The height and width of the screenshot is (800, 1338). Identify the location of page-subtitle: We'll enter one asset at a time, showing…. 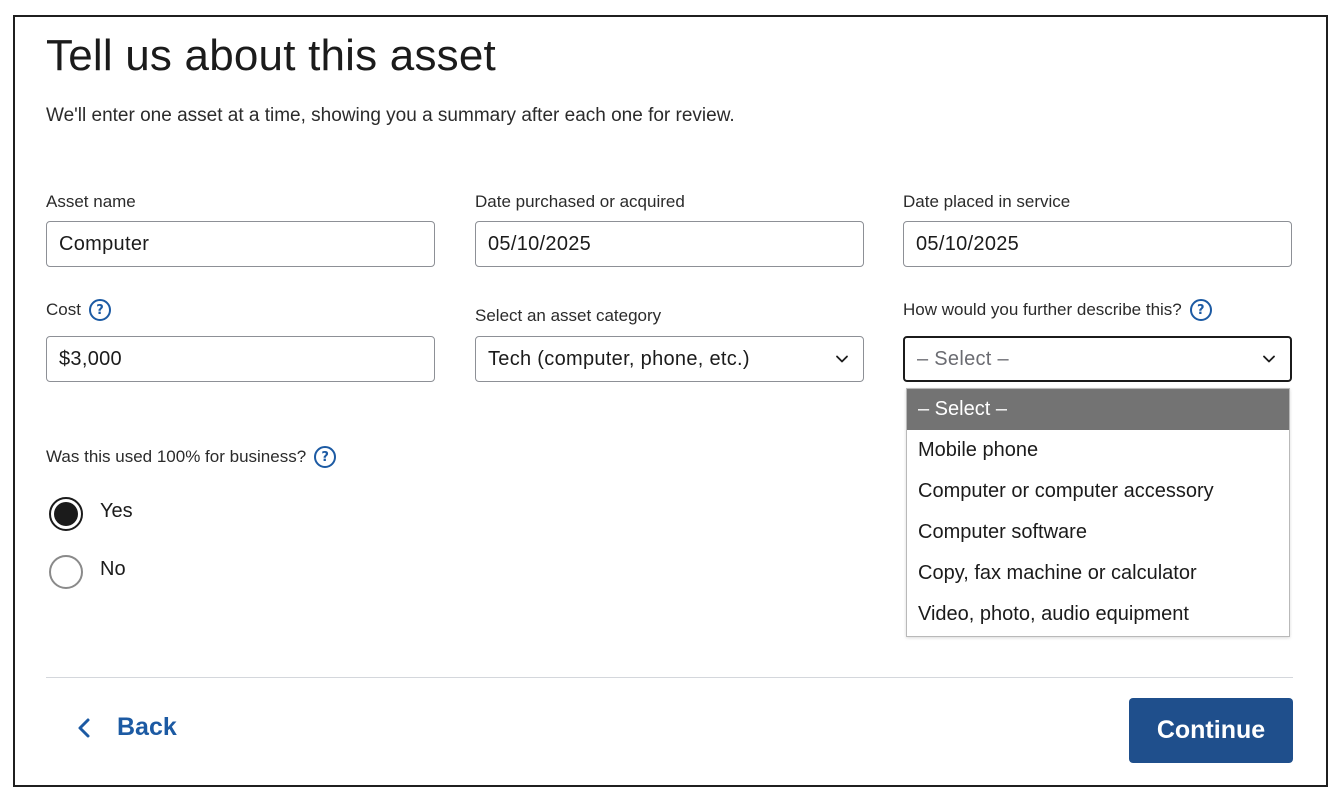
(390, 115).